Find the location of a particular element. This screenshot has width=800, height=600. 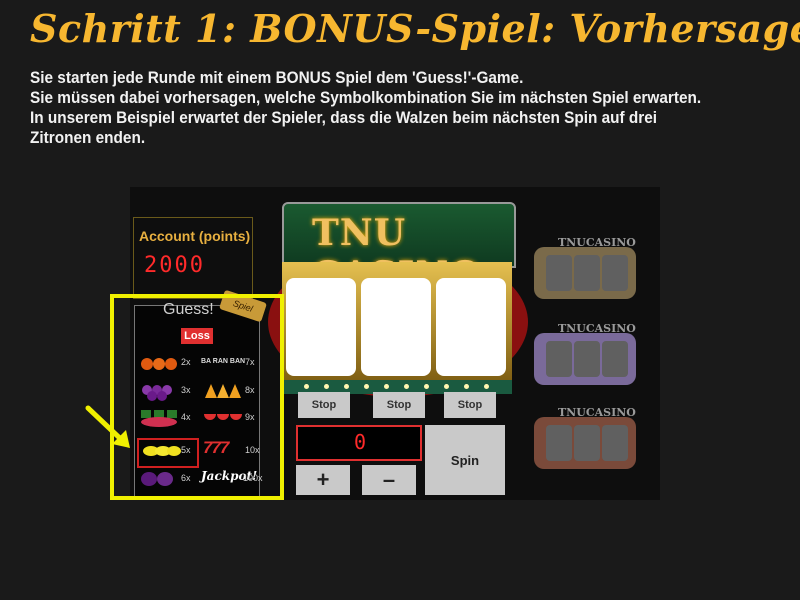

casino-marquee: TNU CASINO is located at coordinates (399, 249).